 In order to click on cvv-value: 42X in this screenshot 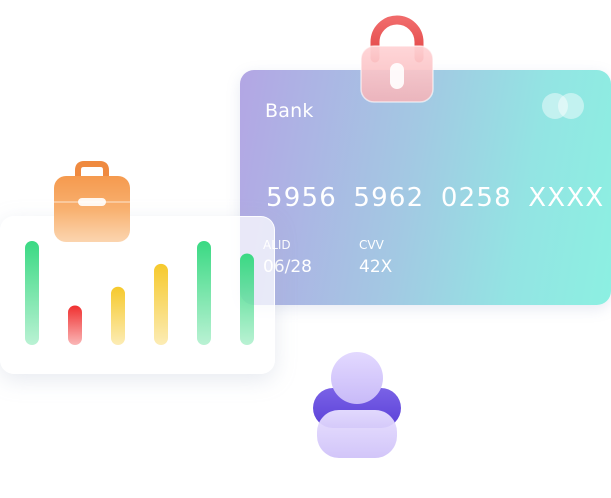, I will do `click(376, 267)`.